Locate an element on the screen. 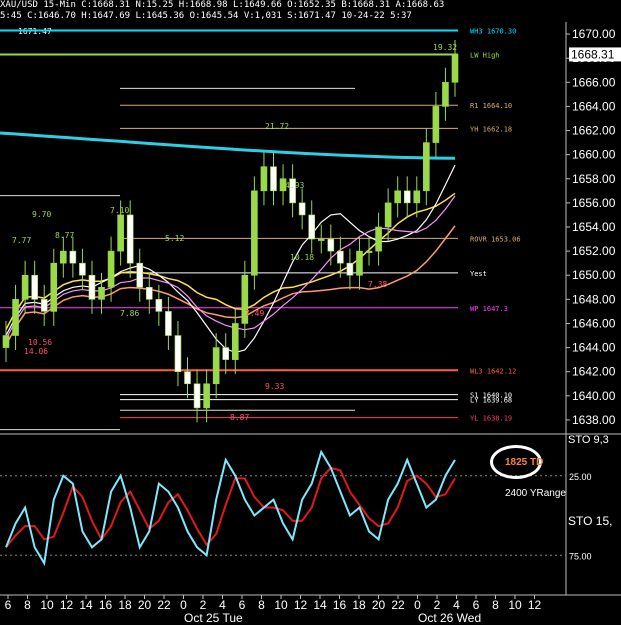  time-tick-label: 4 is located at coordinates (456, 605).